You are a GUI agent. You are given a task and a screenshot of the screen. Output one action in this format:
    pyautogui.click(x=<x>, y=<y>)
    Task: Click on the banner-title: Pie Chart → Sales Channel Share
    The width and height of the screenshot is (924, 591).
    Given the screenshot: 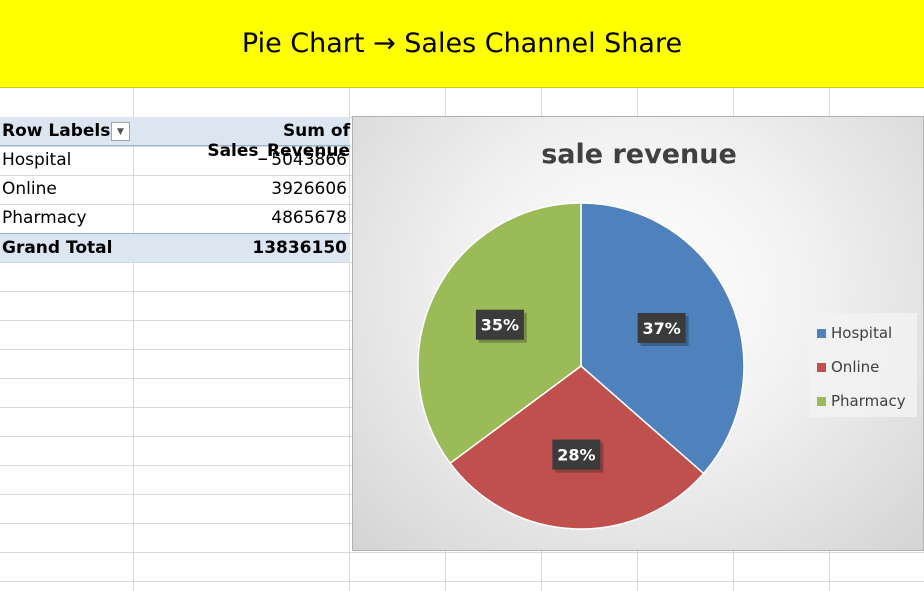 What is the action you would take?
    pyautogui.click(x=462, y=43)
    